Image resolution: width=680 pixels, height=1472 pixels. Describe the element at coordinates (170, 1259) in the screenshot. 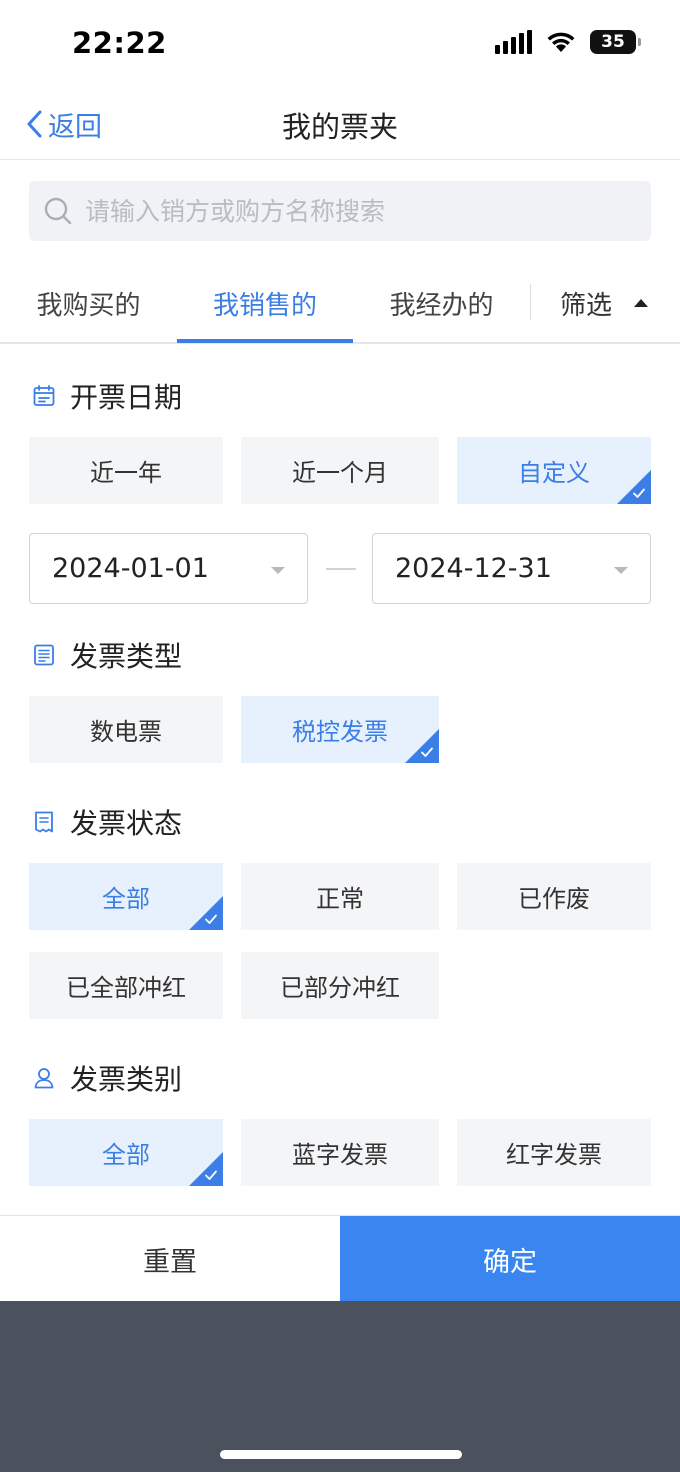

I see `reset-button: 重置` at that location.